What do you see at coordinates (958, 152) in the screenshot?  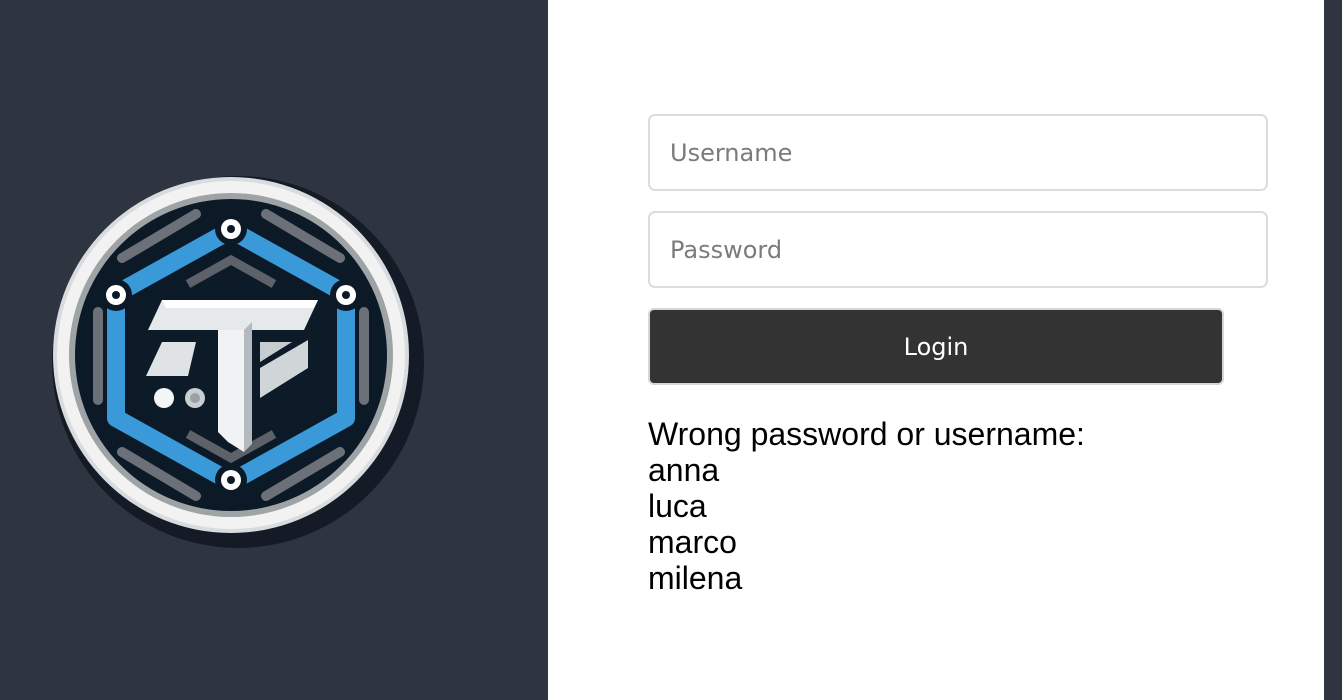 I see `username-input` at bounding box center [958, 152].